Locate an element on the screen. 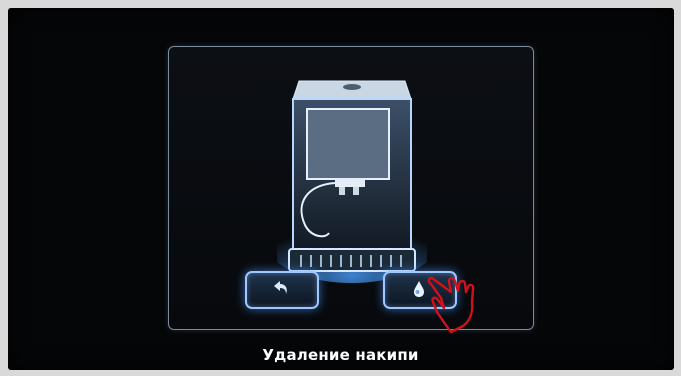 The image size is (681, 376). back-arrow-icon is located at coordinates (280, 287).